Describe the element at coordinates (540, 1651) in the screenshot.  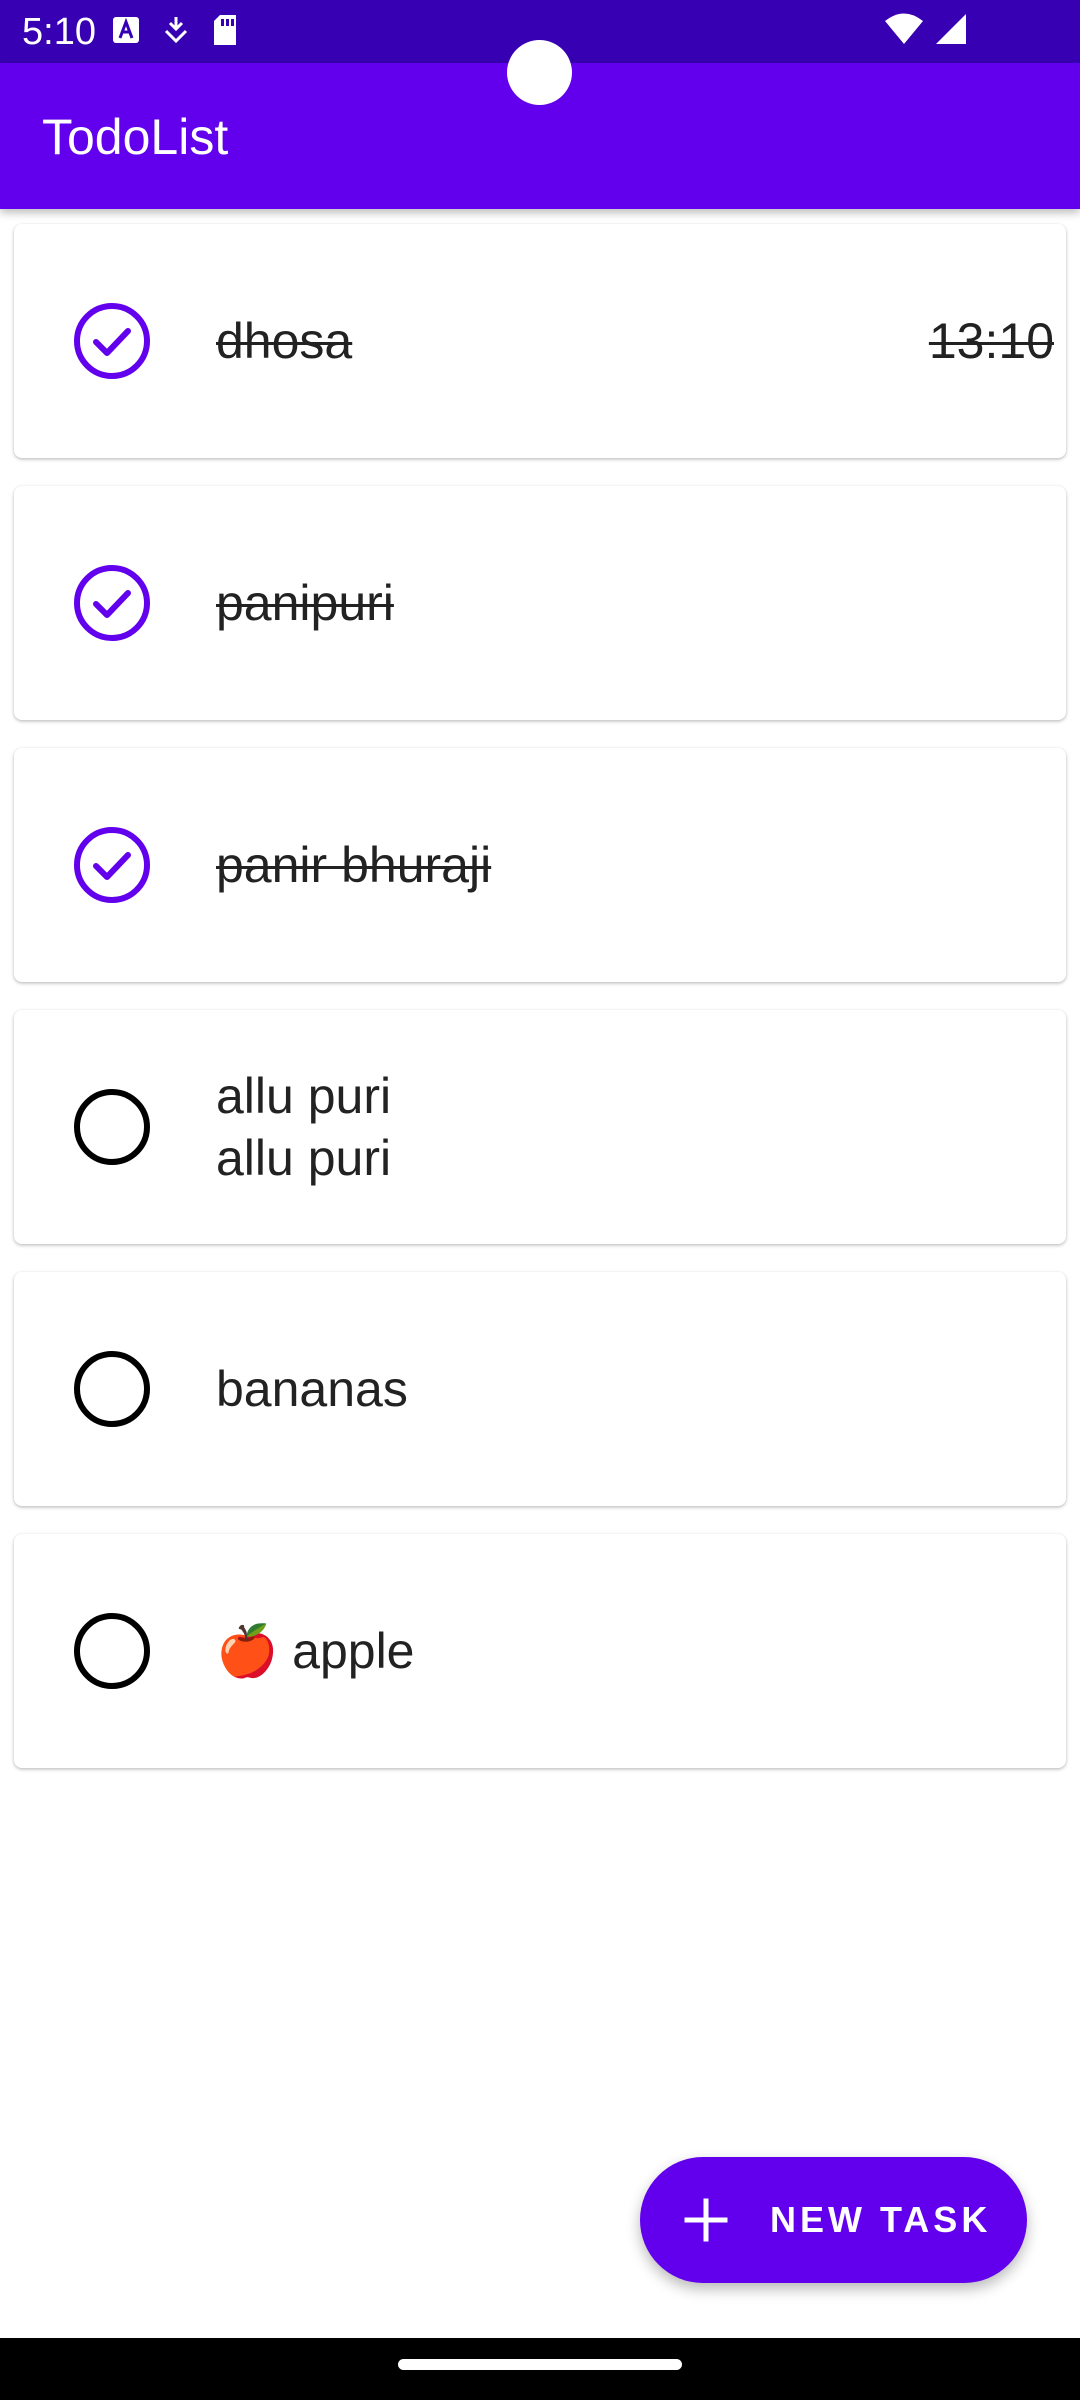
I see `task-card: 🍎 apple` at that location.